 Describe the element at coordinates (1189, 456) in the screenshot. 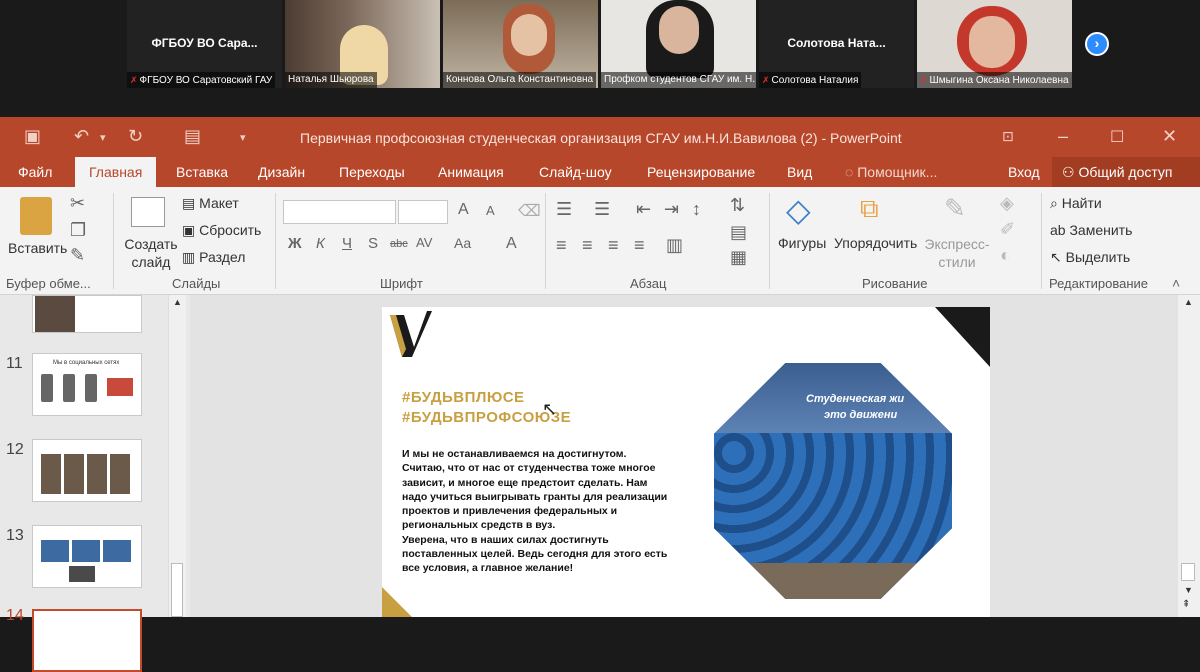

I see `slide-scrollbar: ▲ ▼ ⇞` at that location.